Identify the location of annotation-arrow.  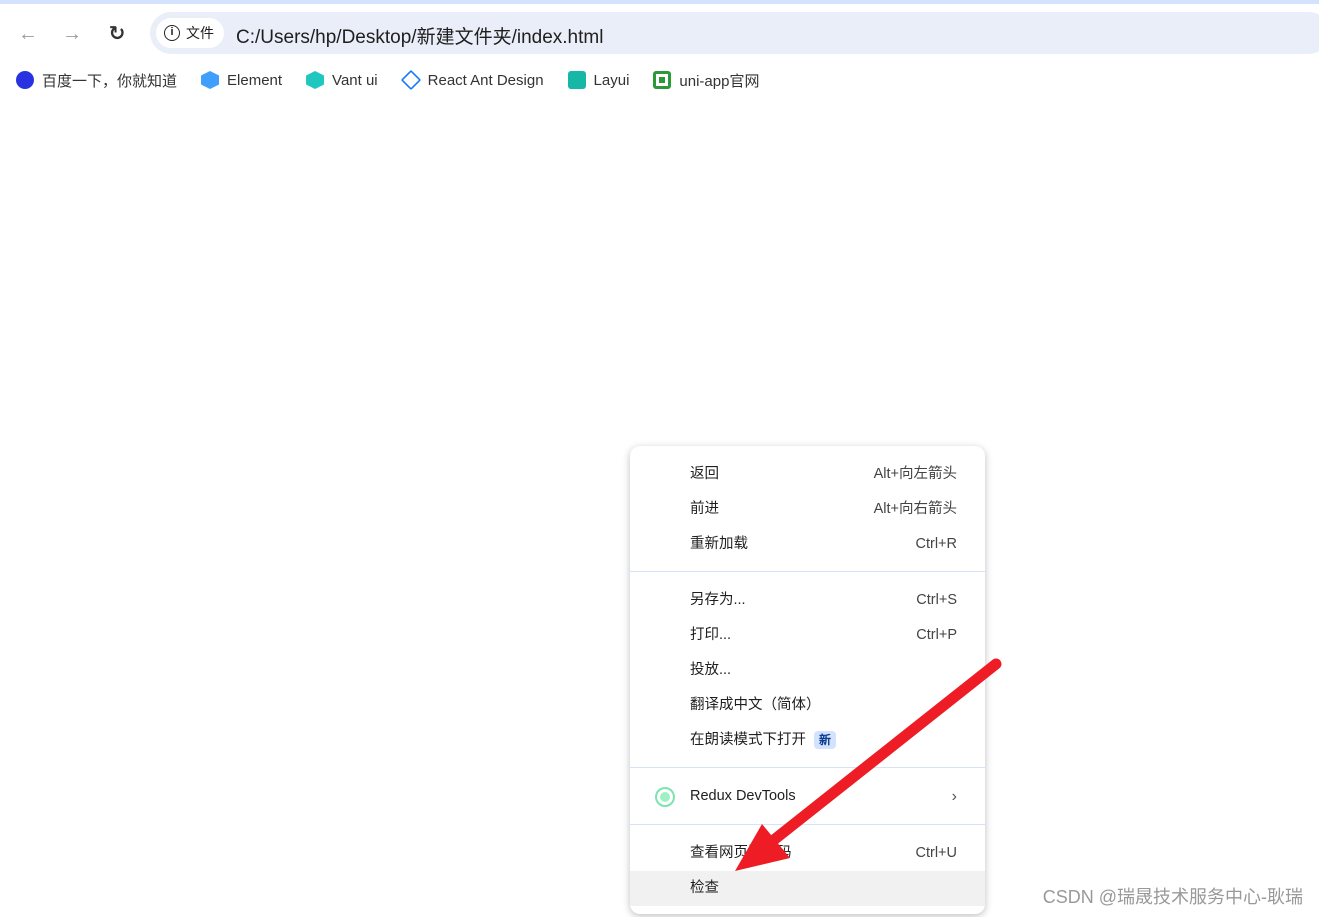
(868, 764).